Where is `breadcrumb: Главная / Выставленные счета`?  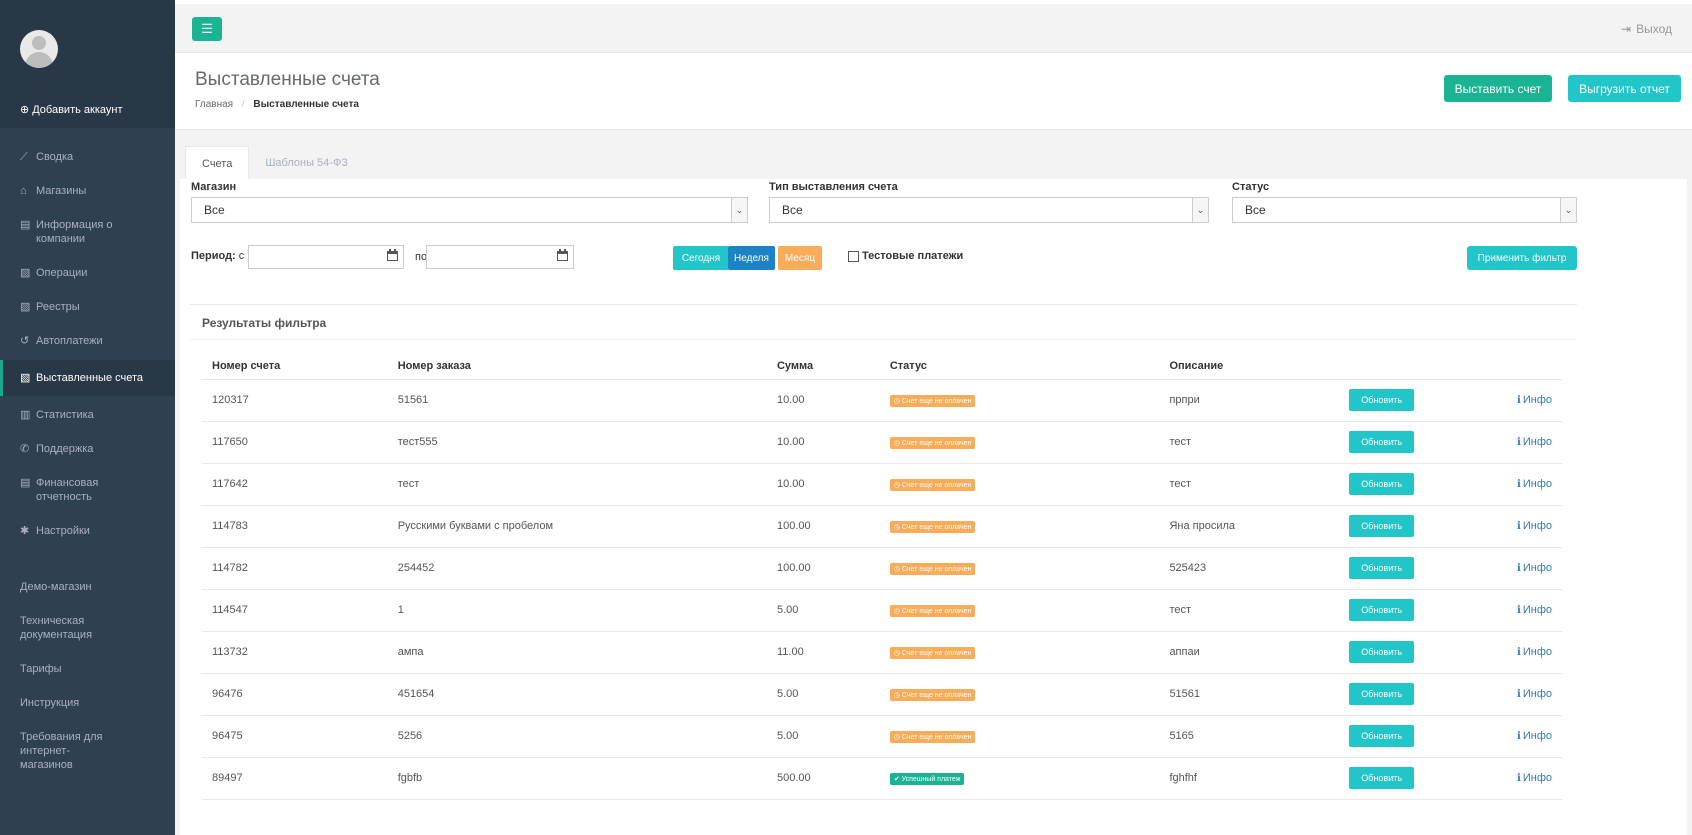 breadcrumb: Главная / Выставленные счета is located at coordinates (277, 104).